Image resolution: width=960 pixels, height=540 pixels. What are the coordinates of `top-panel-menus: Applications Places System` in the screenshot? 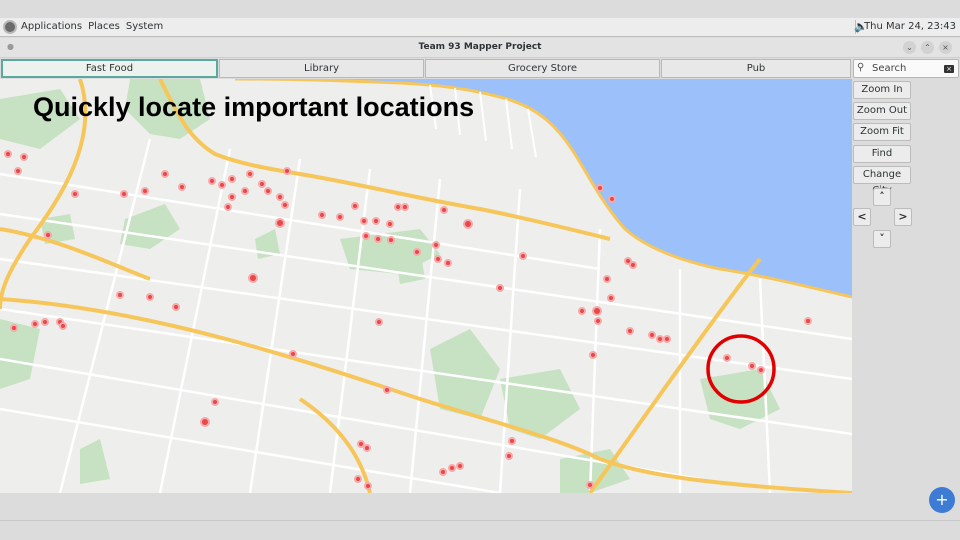 It's located at (92, 26).